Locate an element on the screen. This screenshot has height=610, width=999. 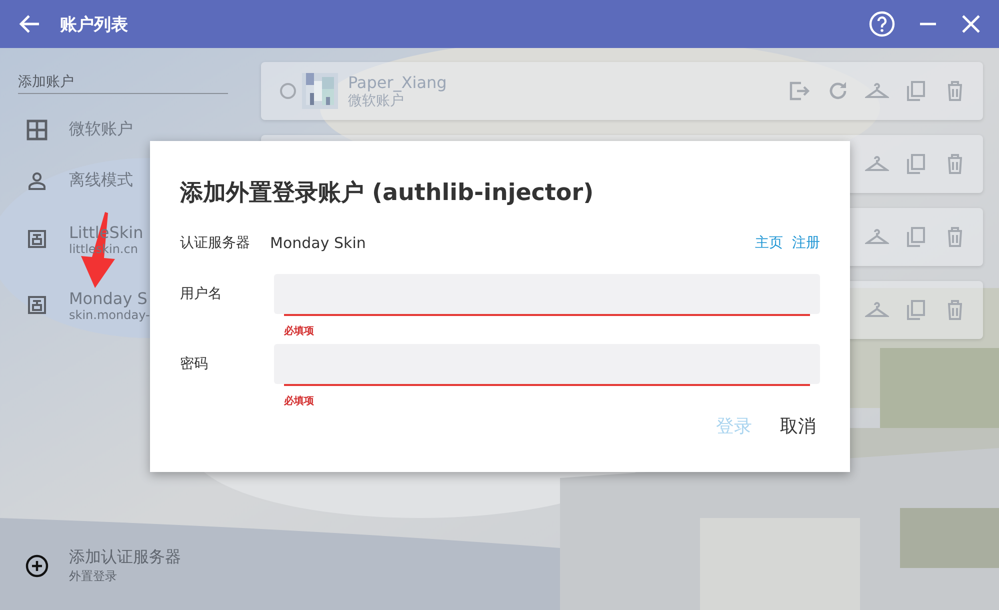
window-title: 账户列表 is located at coordinates (94, 25).